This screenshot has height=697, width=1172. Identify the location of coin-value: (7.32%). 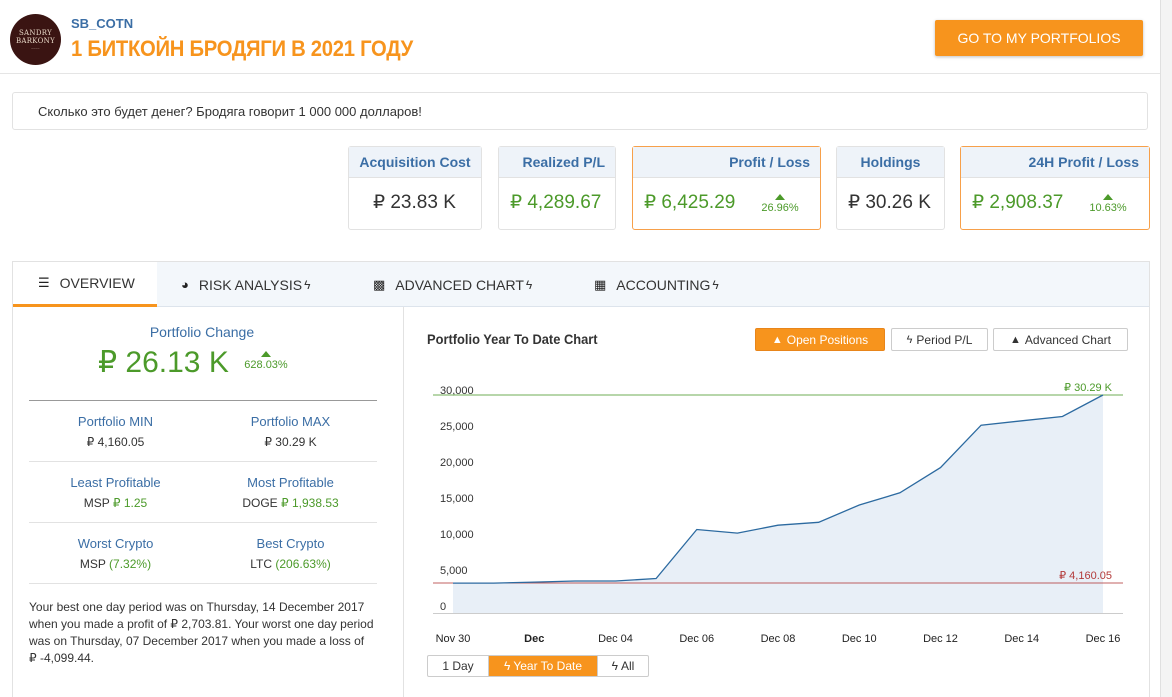
(130, 564).